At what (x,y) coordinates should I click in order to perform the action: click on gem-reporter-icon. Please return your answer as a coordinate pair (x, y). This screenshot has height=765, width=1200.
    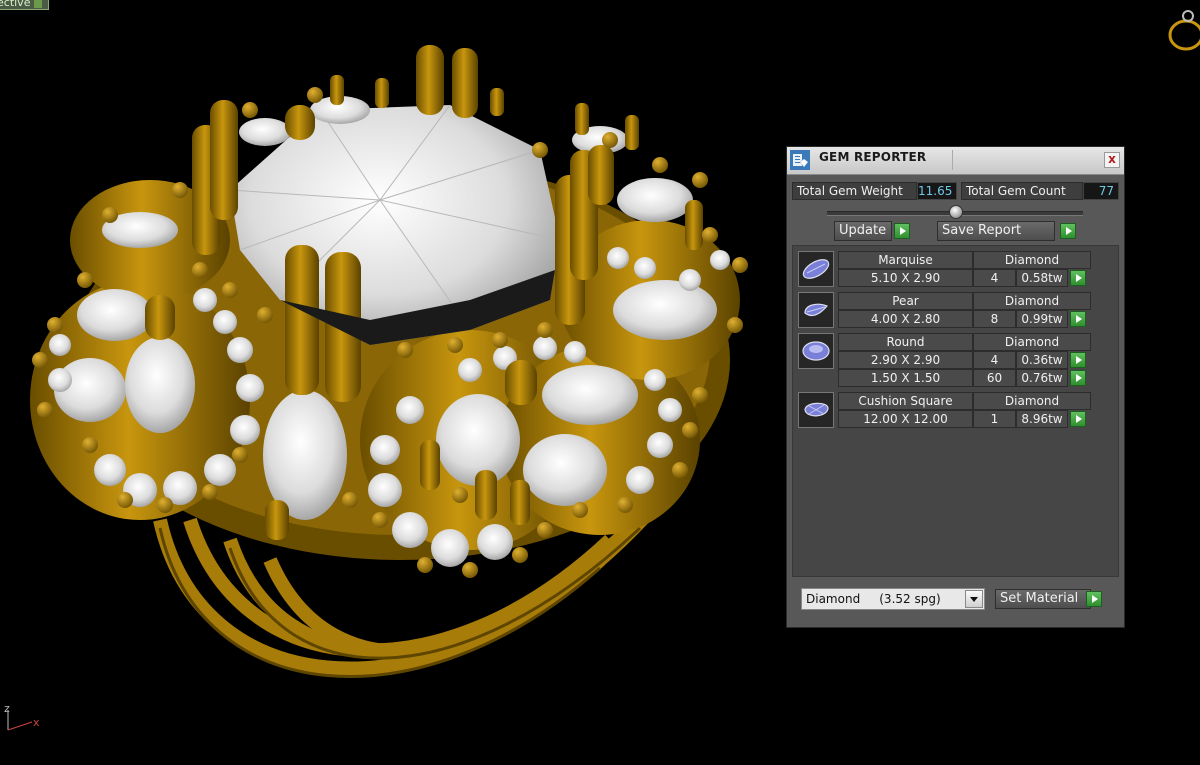
    Looking at the image, I should click on (800, 160).